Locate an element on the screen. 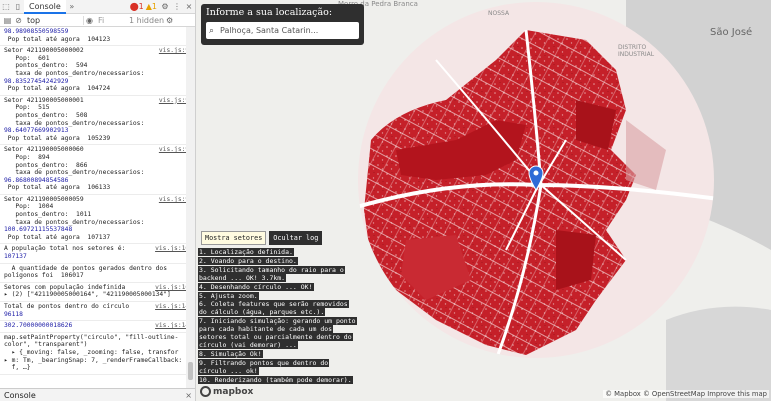 This screenshot has width=771, height=401. console-drawer-tab: Console × is located at coordinates (97, 394).